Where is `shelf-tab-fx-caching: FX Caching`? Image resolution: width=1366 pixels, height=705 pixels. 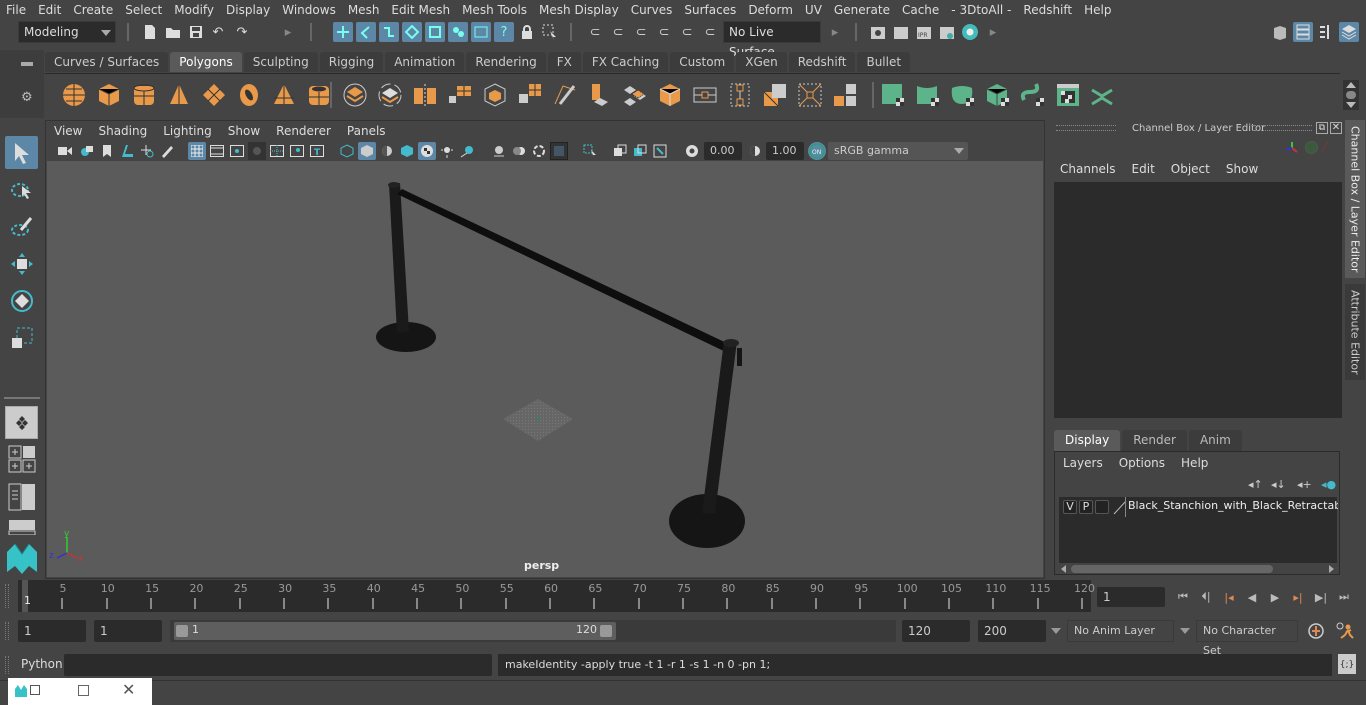
shelf-tab-fx-caching: FX Caching is located at coordinates (625, 62).